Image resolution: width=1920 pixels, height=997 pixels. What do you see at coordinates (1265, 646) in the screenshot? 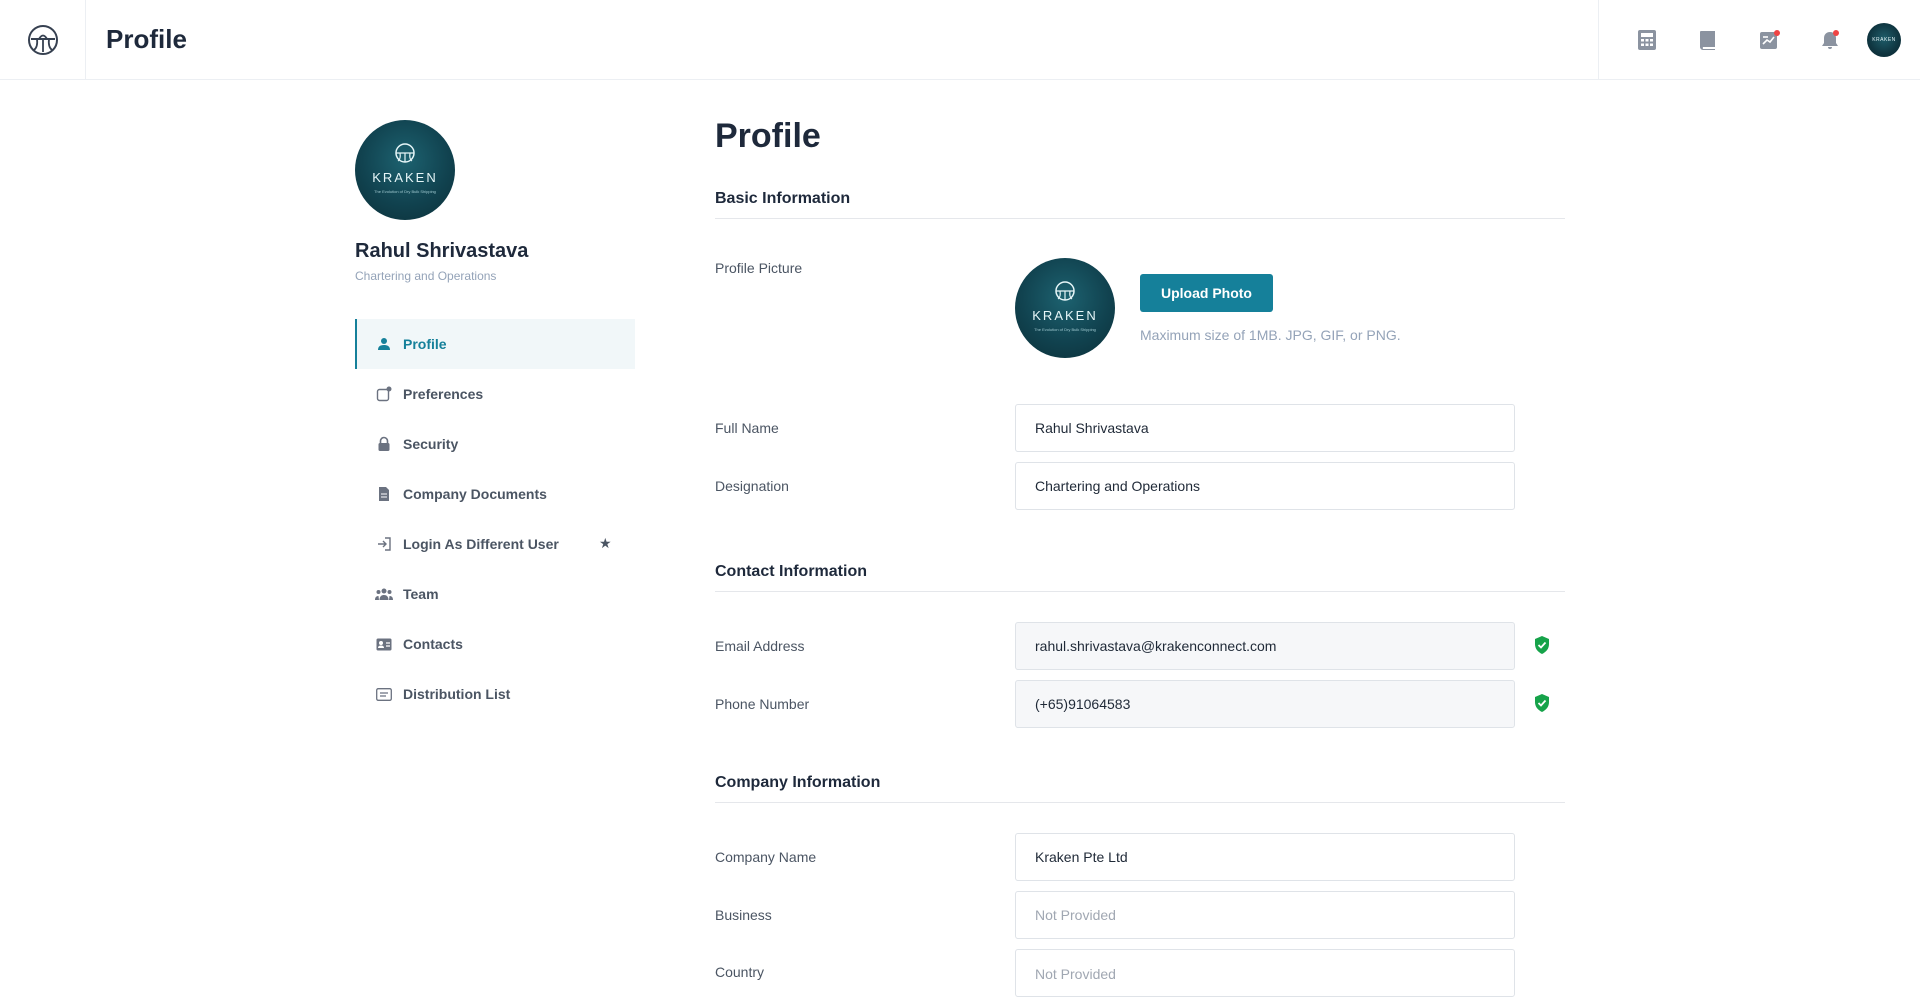
I see `email-field: rahul.shrivastava@krakenconnect.com` at bounding box center [1265, 646].